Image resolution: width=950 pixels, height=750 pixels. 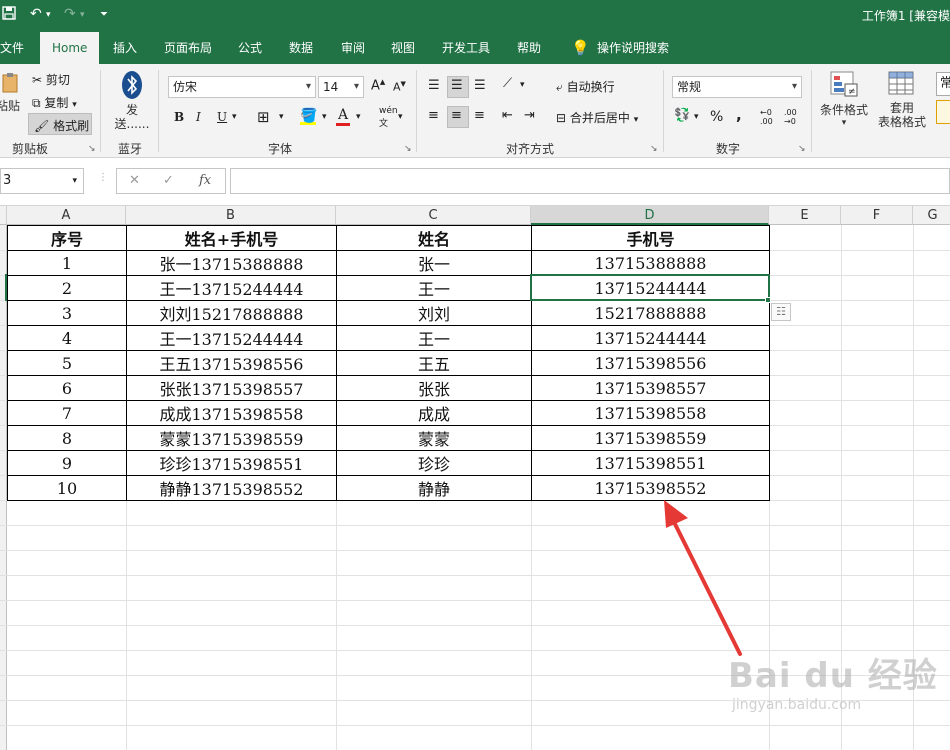 What do you see at coordinates (3, 215) in the screenshot?
I see `select-all-corner` at bounding box center [3, 215].